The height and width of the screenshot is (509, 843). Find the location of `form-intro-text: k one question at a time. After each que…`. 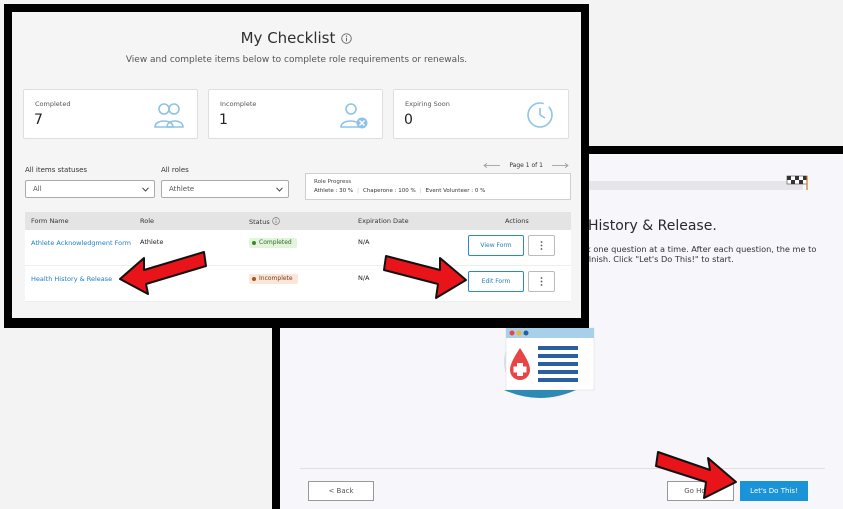

form-intro-text: k one question at a time. After each que… is located at coordinates (701, 254).